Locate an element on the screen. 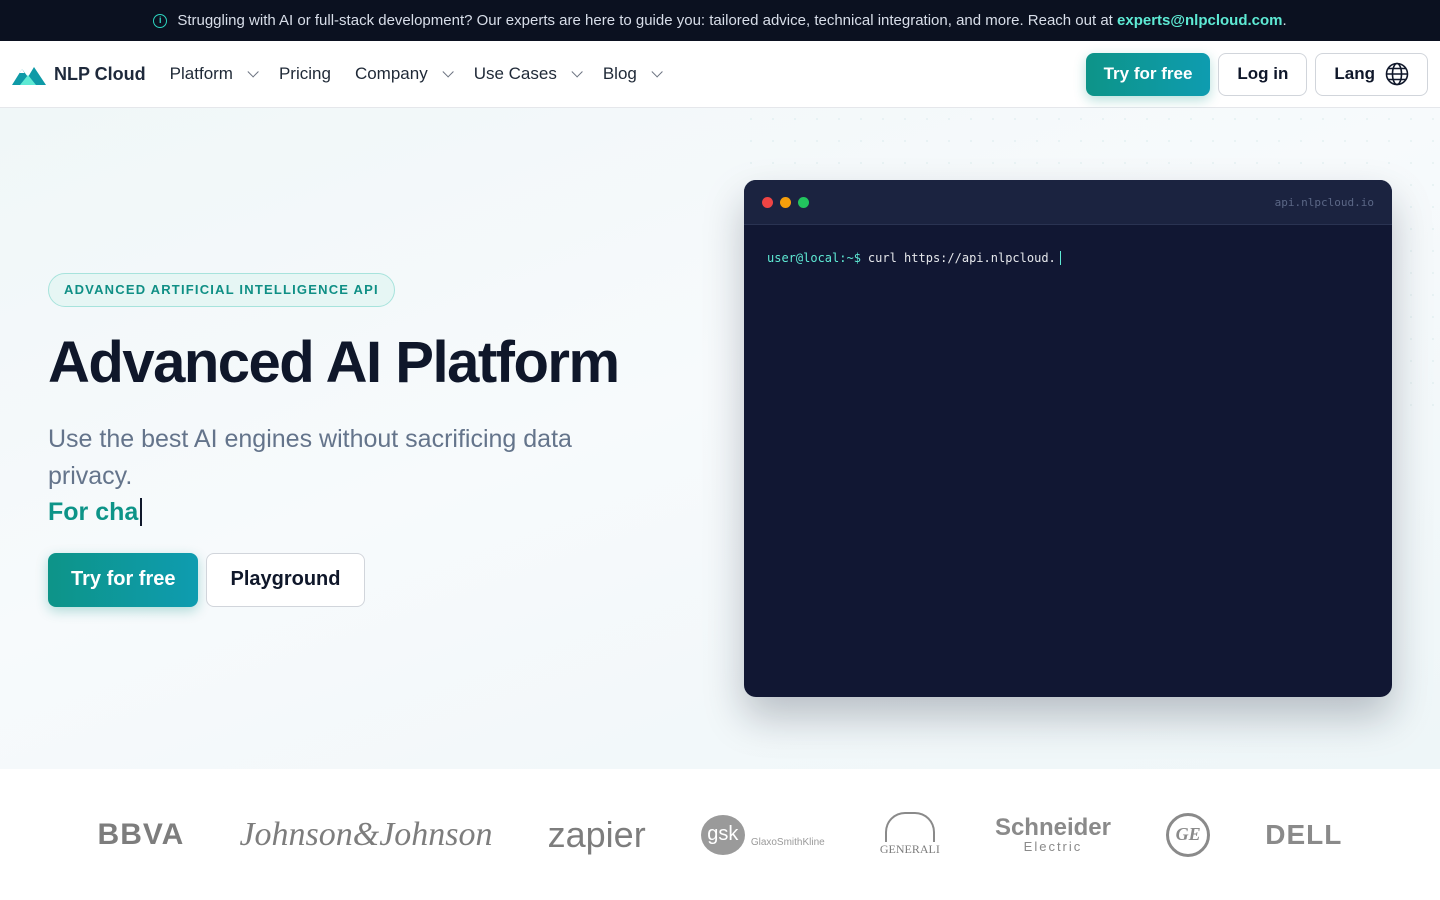  ge-mark: GE is located at coordinates (1188, 834).